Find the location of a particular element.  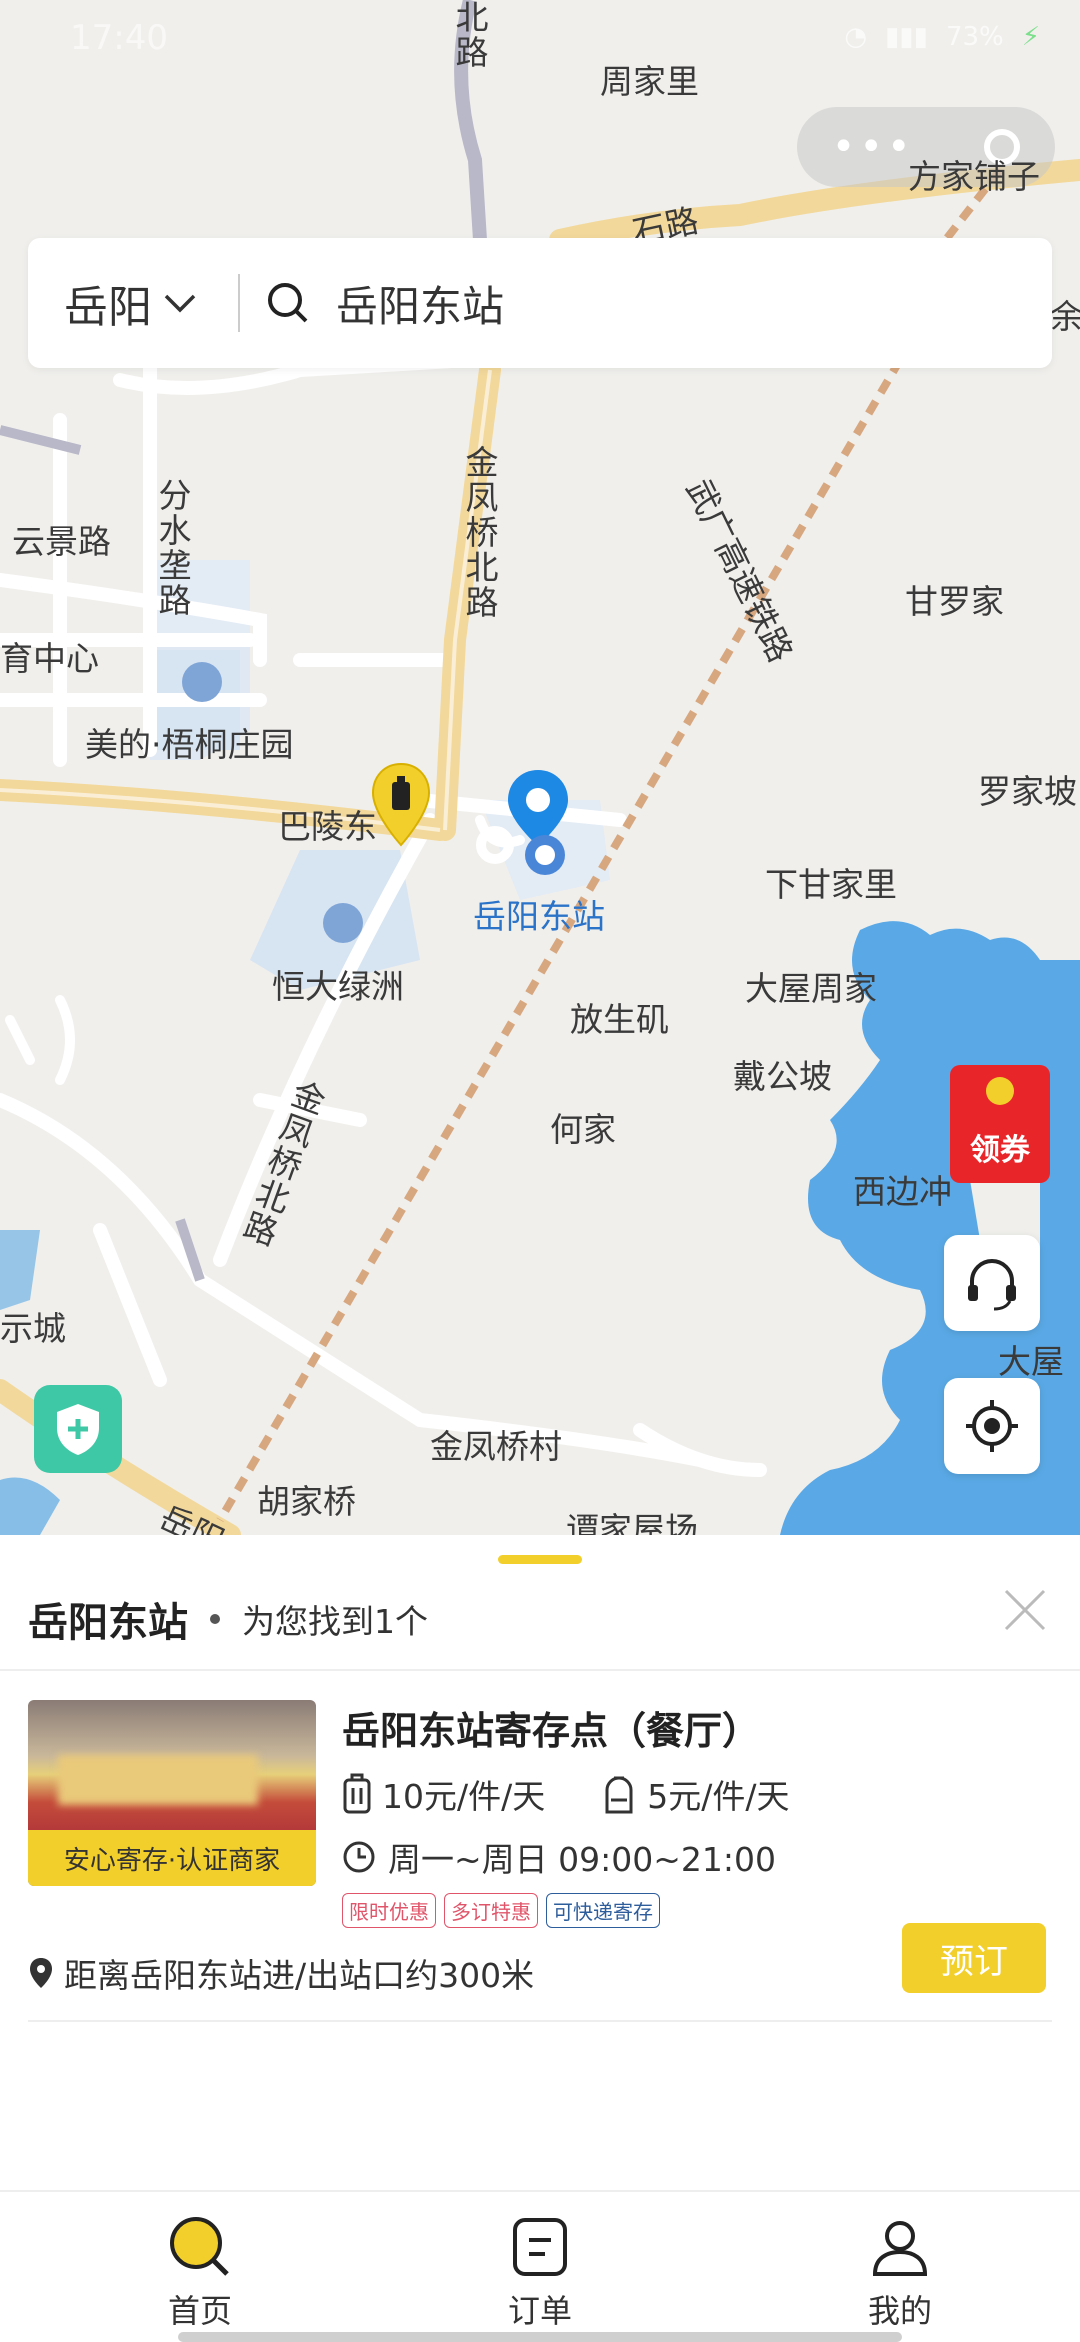

luggage-pin-icon is located at coordinates (401, 804).